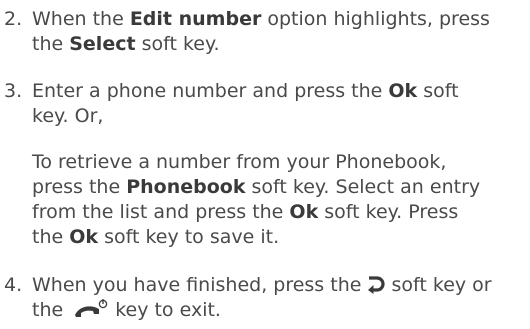 This screenshot has height=329, width=530. What do you see at coordinates (363, 187) in the screenshot?
I see `text-run: soft key. Select an entry` at bounding box center [363, 187].